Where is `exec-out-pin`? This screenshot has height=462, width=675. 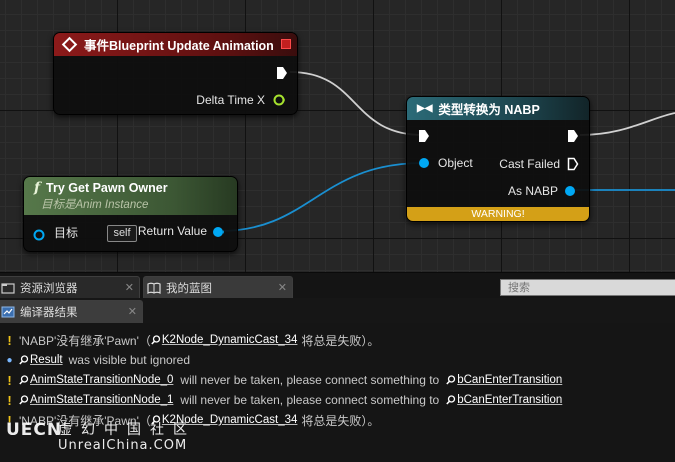 exec-out-pin is located at coordinates (282, 73).